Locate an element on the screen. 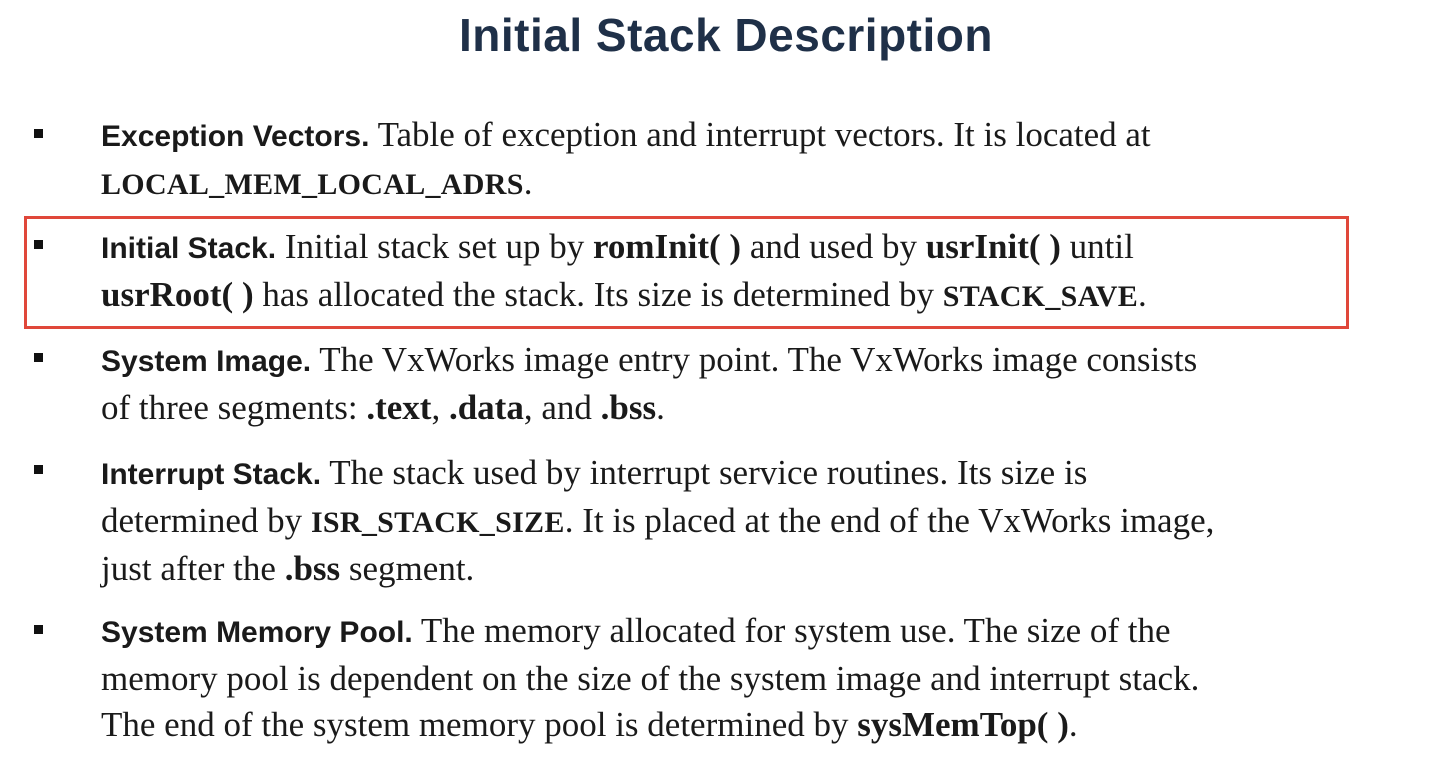  item-body: just after the is located at coordinates (188, 568).